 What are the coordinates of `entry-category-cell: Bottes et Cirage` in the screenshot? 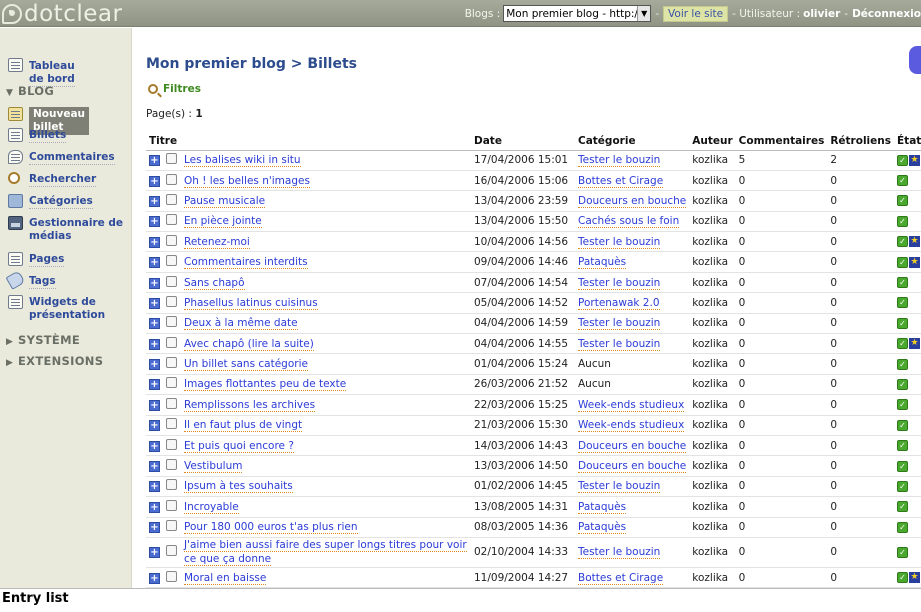 It's located at (632, 181).